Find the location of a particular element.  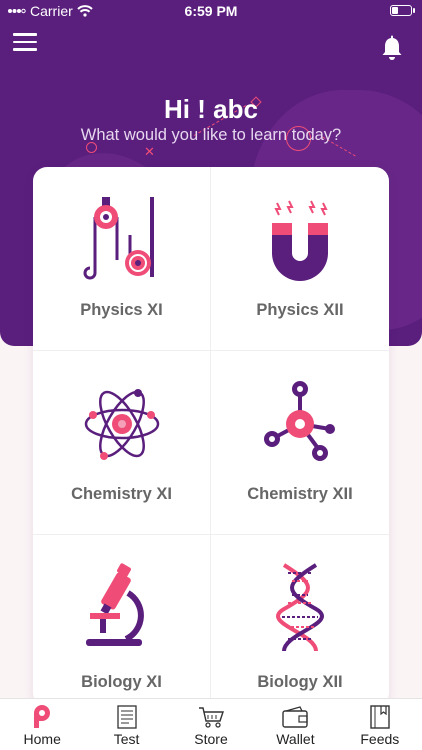

tab-label: Test is located at coordinates (126, 739).